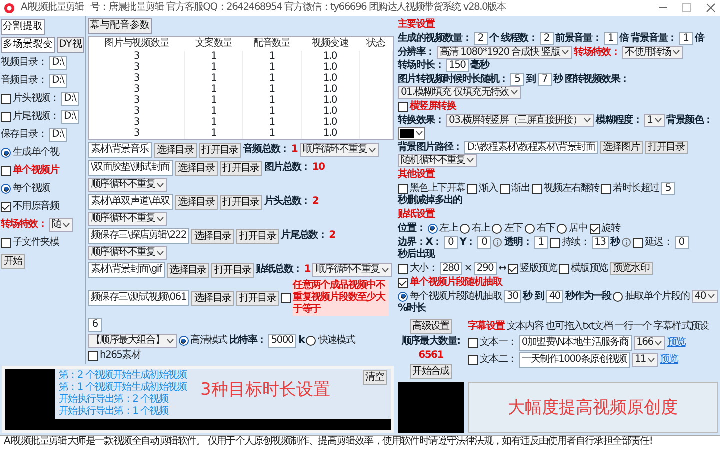 Image resolution: width=720 pixels, height=450 pixels. Describe the element at coordinates (450, 296) in the screenshot. I see `radio-button: 每个视频片段随机抽取` at that location.